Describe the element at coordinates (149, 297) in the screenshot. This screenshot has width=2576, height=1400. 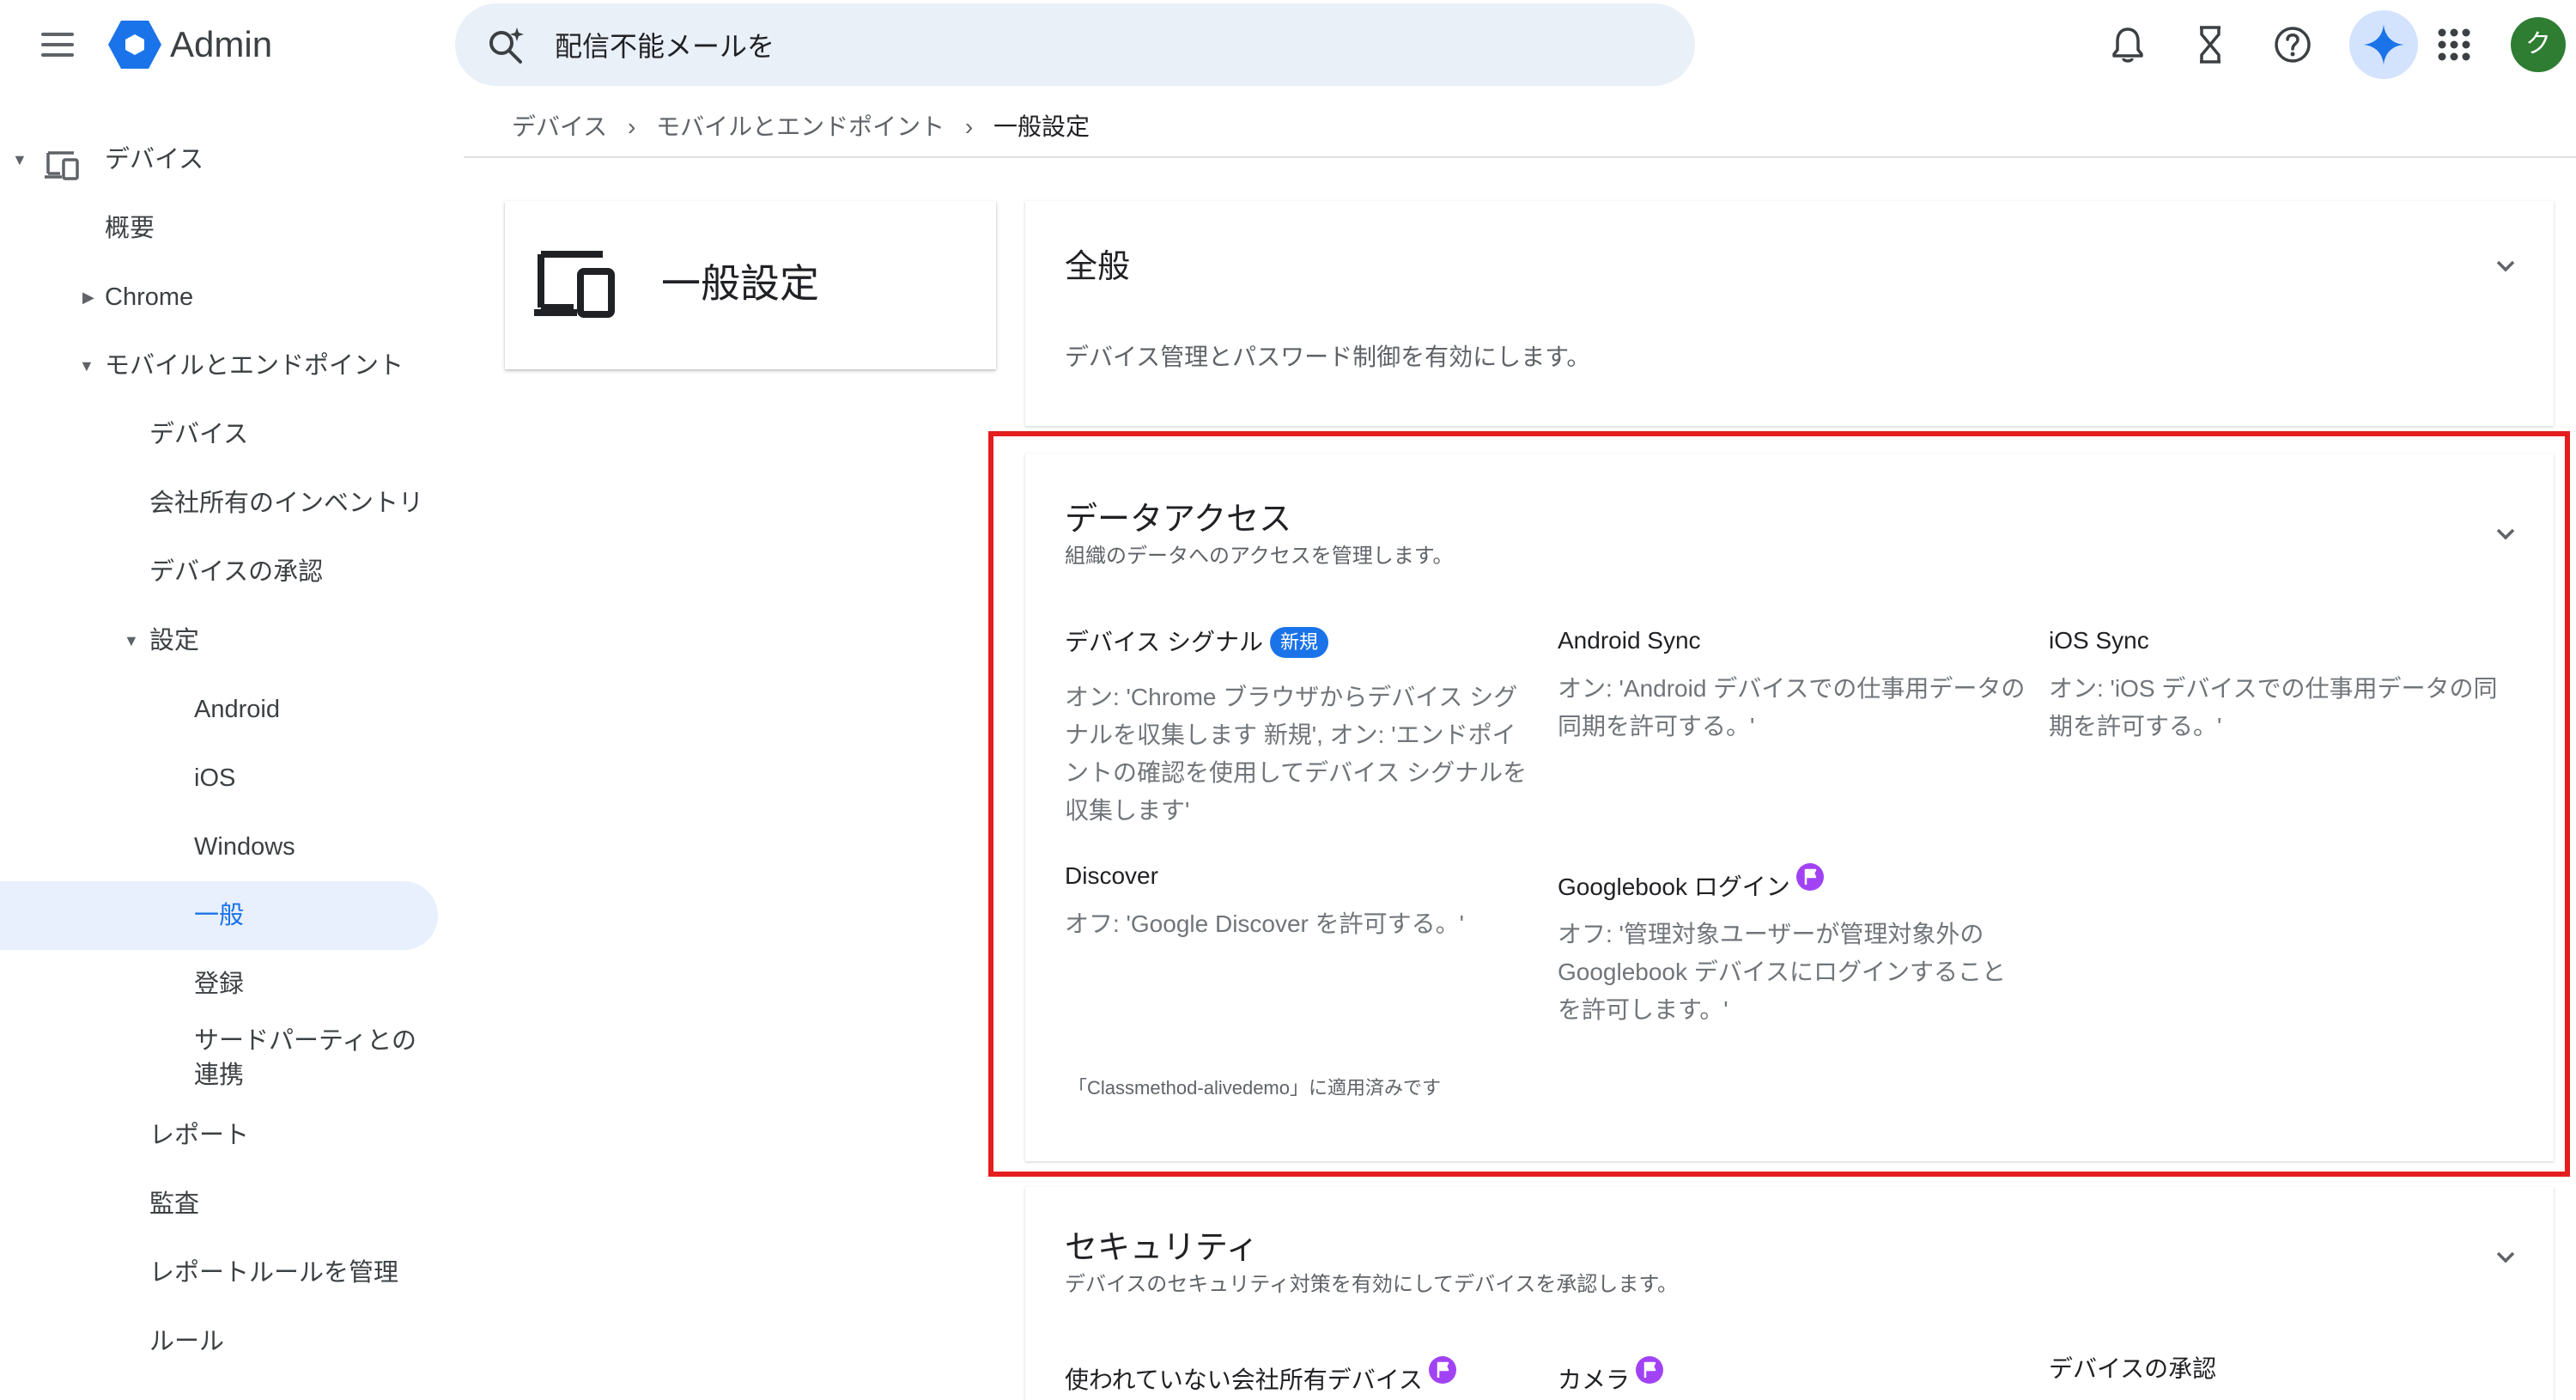
I see `sidebar-item-label: Chrome` at that location.